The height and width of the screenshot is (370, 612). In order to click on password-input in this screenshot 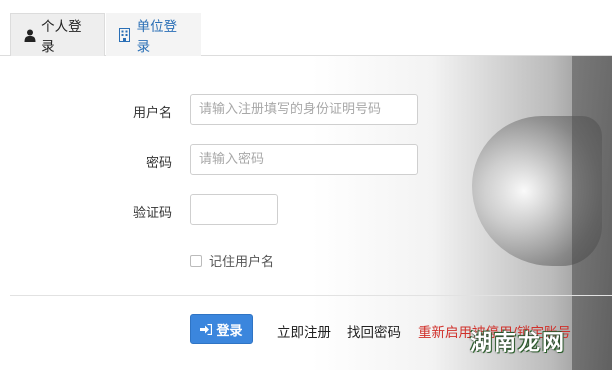, I will do `click(304, 159)`.